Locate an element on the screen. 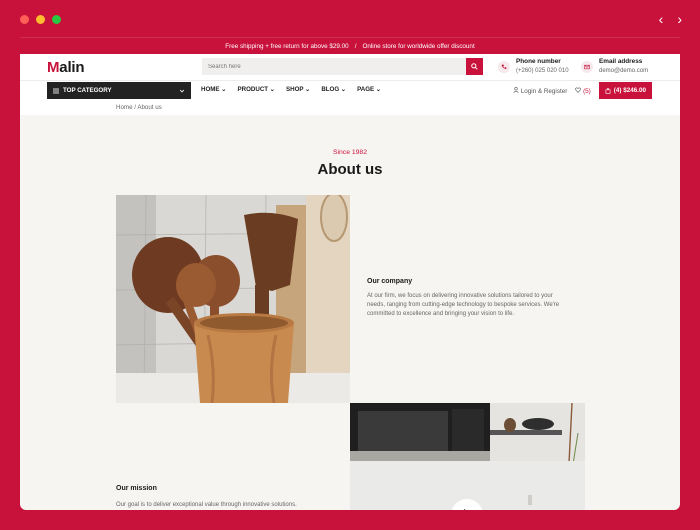  phone-title: Phone number is located at coordinates (538, 61).